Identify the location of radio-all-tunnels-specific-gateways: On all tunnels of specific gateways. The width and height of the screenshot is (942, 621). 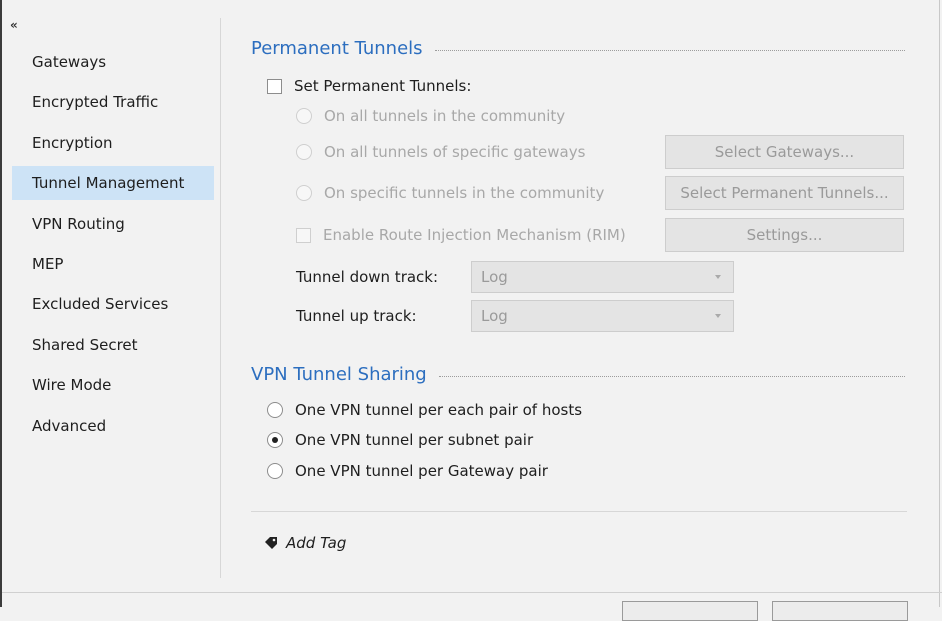
(440, 152).